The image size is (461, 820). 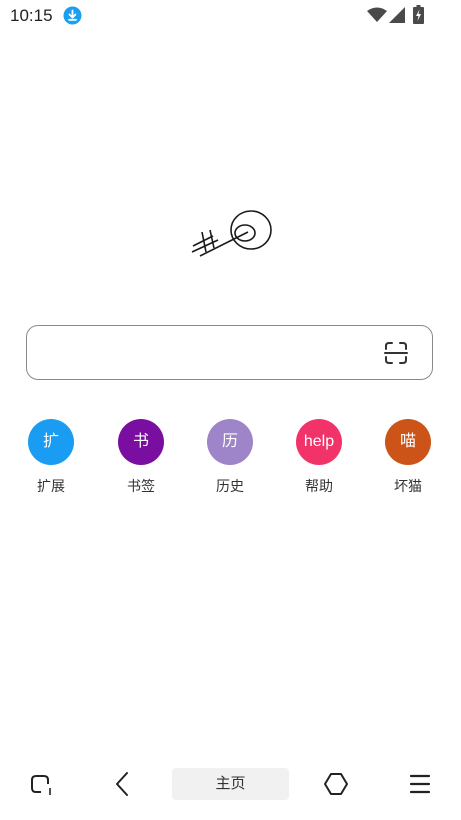 What do you see at coordinates (31, 15) in the screenshot?
I see `status-time: 10:15` at bounding box center [31, 15].